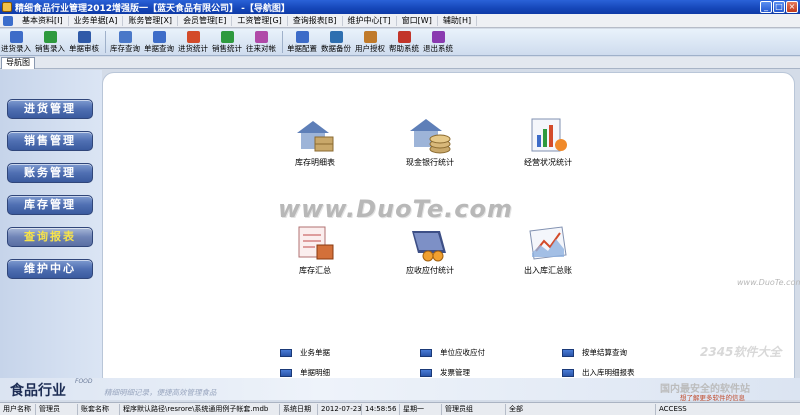 The image size is (800, 415). Describe the element at coordinates (50, 141) in the screenshot. I see `sidebar-item-sales: 销售管理` at that location.